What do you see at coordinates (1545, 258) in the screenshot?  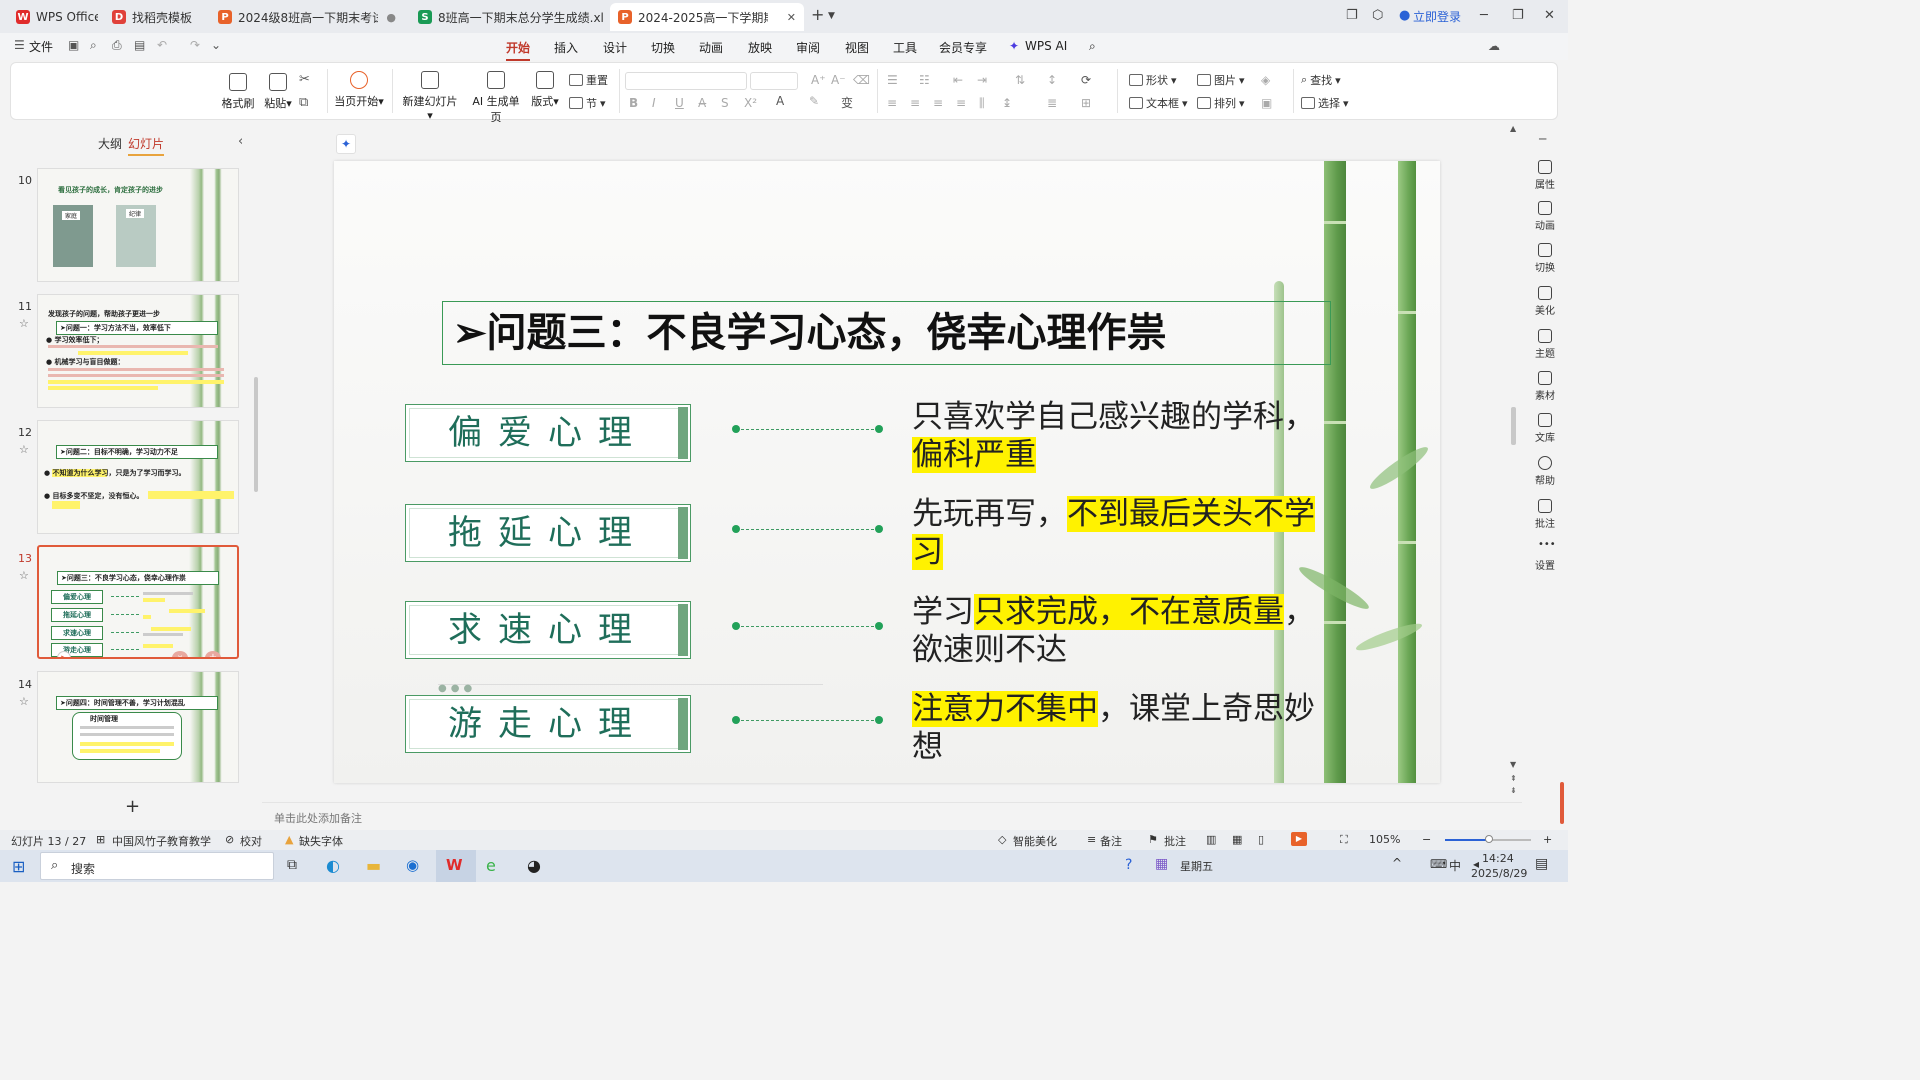 I see `sidebar-transition: 切换` at bounding box center [1545, 258].